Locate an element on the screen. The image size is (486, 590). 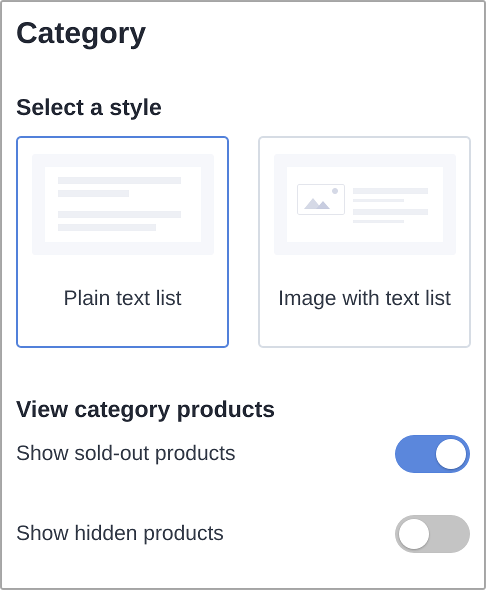
toggle-label: Show hidden products is located at coordinates (120, 534).